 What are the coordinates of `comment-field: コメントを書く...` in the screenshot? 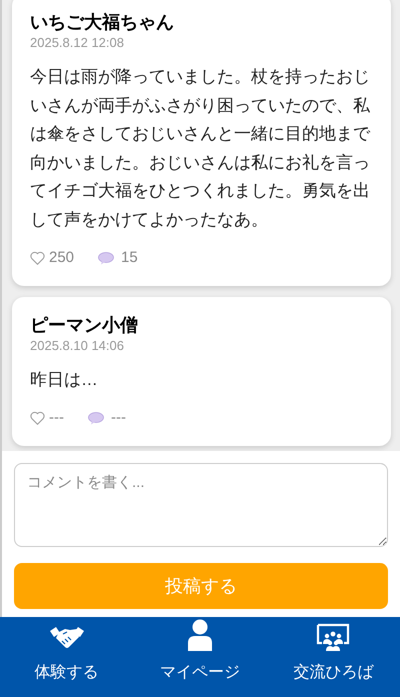 It's located at (201, 505).